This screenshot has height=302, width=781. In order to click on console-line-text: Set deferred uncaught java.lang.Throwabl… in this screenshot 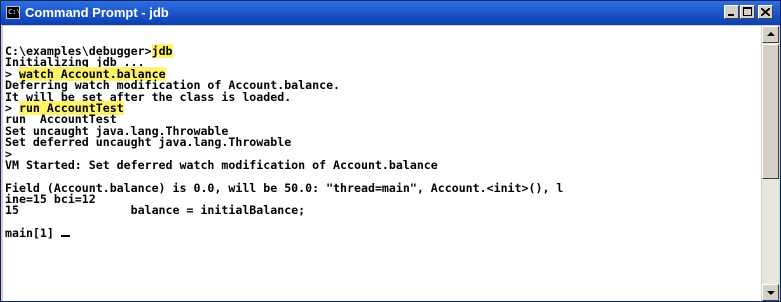, I will do `click(148, 142)`.